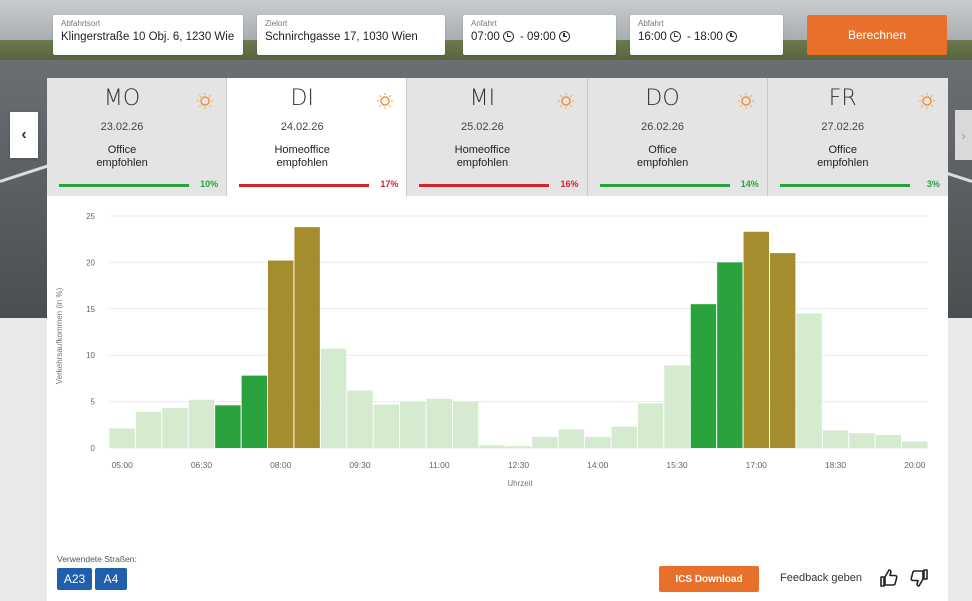 The width and height of the screenshot is (972, 601). What do you see at coordinates (877, 35) in the screenshot?
I see `calculate-button: Berechnen` at bounding box center [877, 35].